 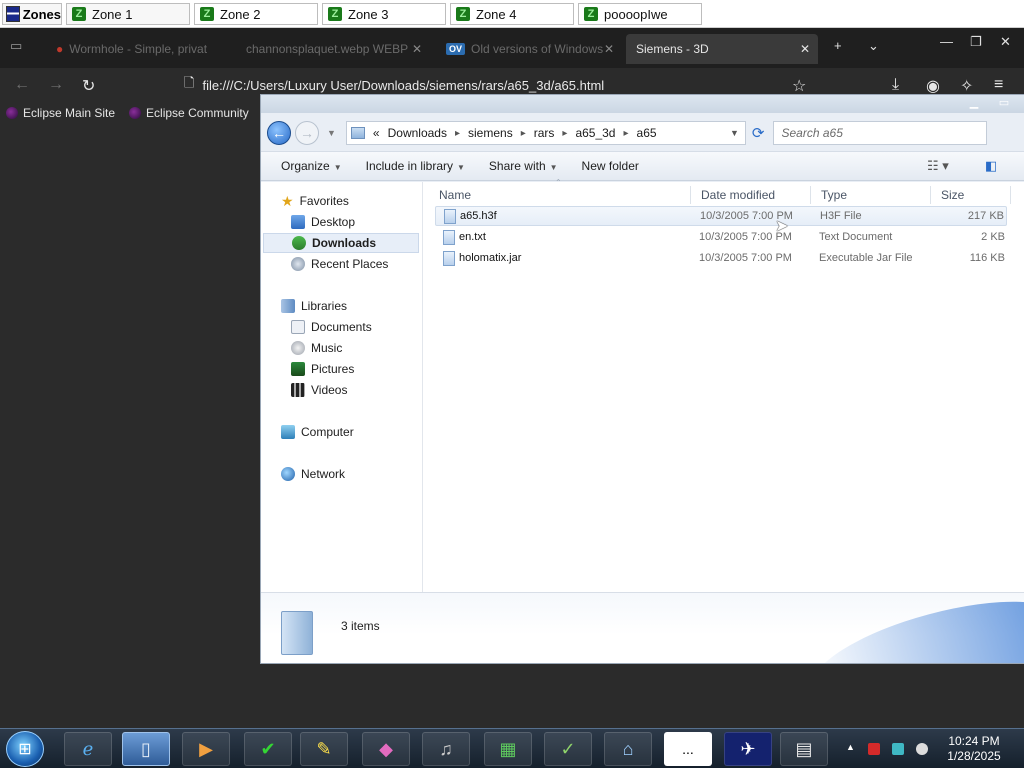 What do you see at coordinates (333, 49) in the screenshot?
I see `browser-tab-webp: channonsplaquet.webp WEBP ✕` at bounding box center [333, 49].